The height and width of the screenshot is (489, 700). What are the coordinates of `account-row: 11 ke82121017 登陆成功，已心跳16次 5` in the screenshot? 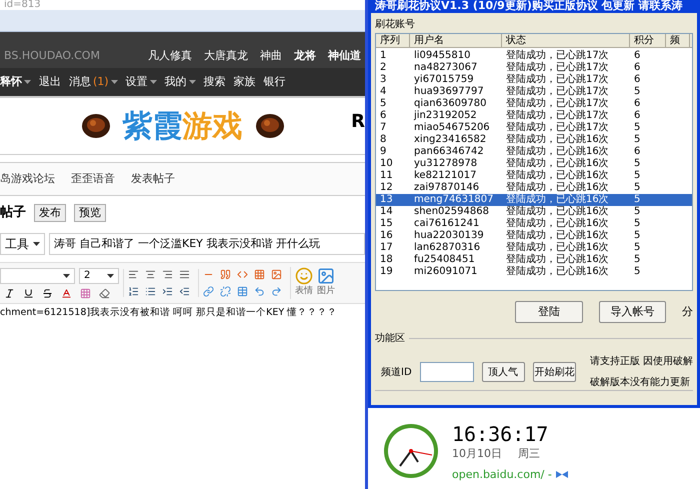 It's located at (534, 176).